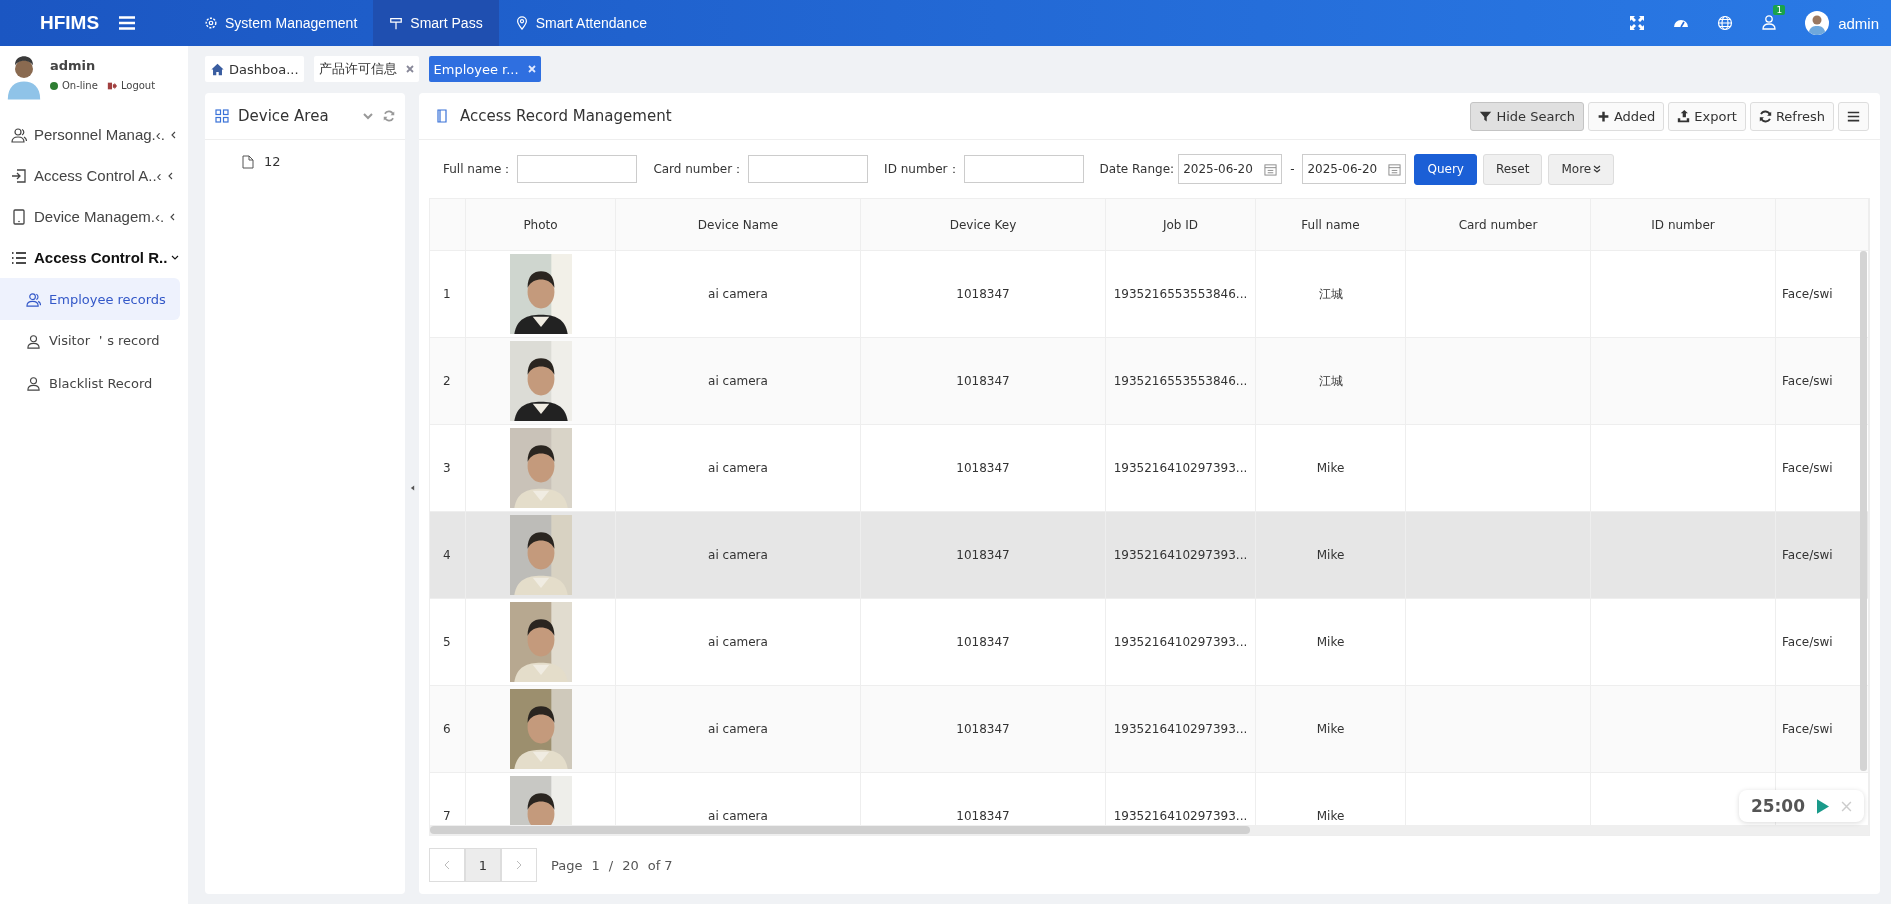 This screenshot has height=904, width=1891. I want to click on fullscreen-icon, so click(1637, 23).